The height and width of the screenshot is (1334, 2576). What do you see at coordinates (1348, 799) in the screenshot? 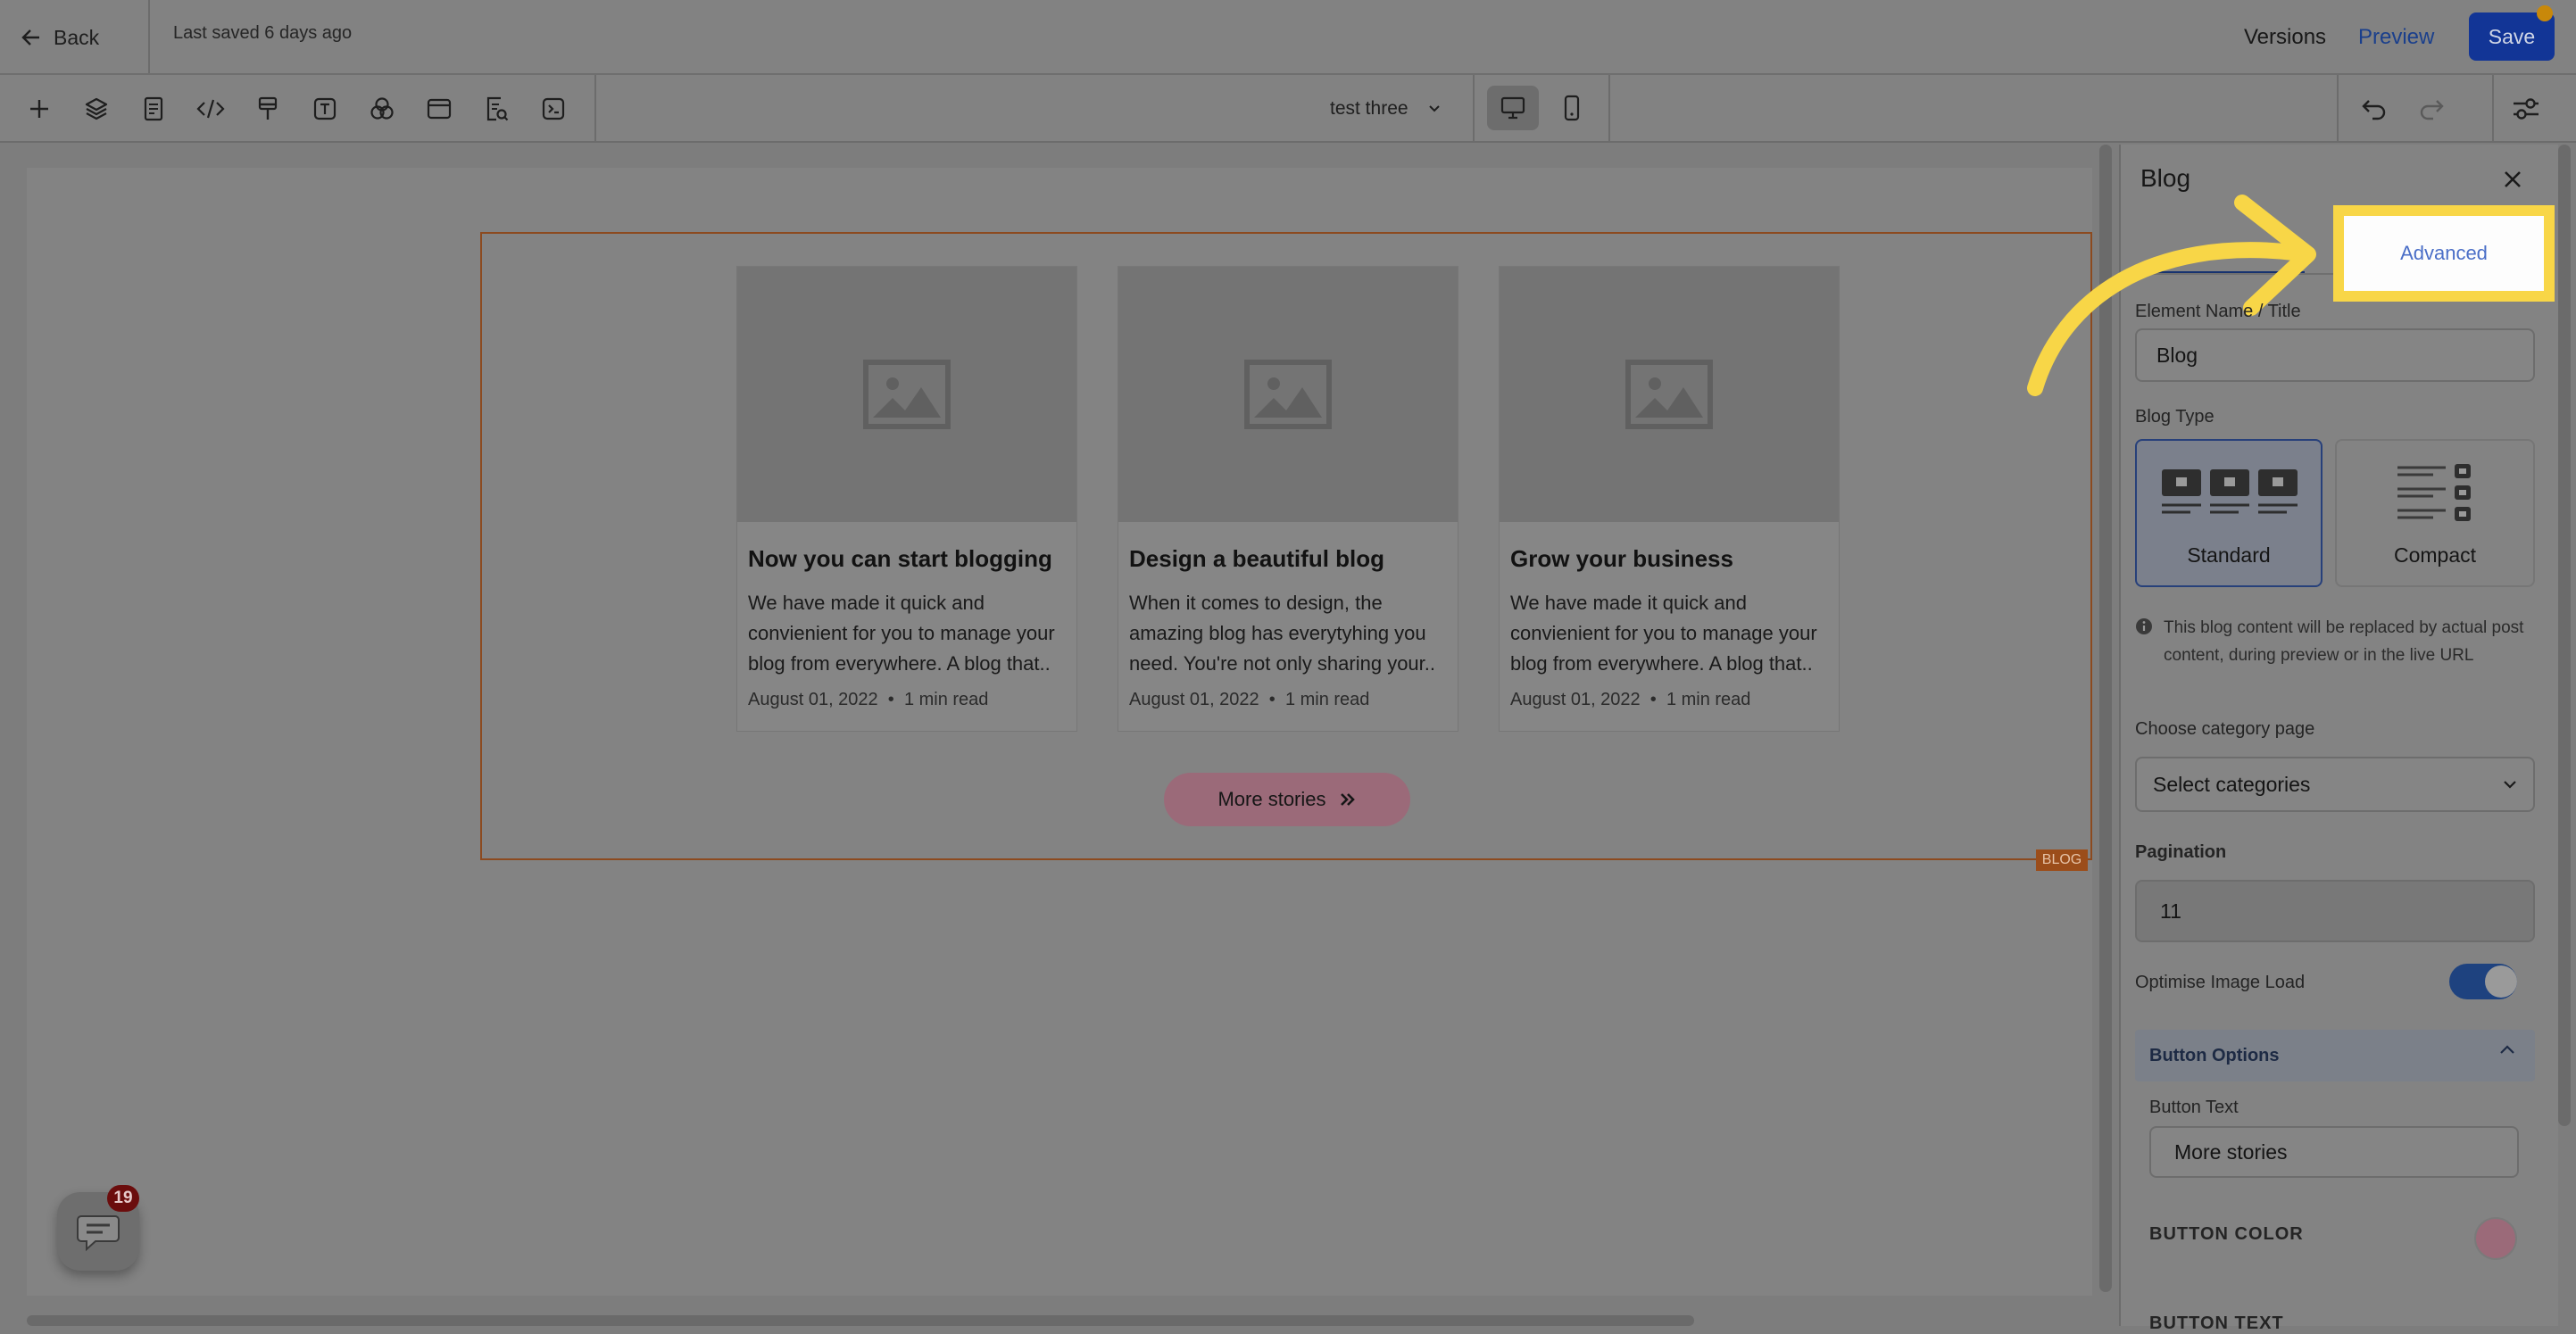
I see `double-chevron-right-icon` at bounding box center [1348, 799].